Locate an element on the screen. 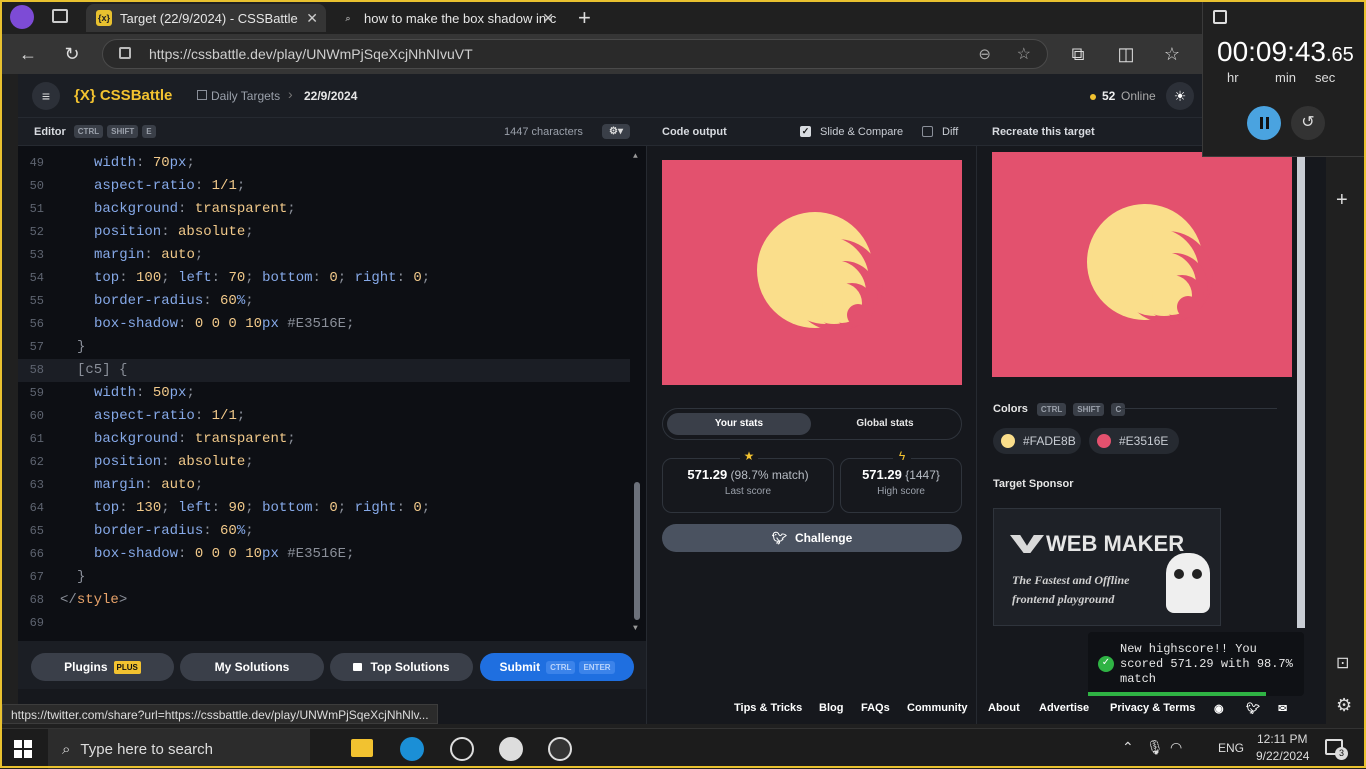  taskbar-search-box: ⌕ Type here to search is located at coordinates (179, 749).